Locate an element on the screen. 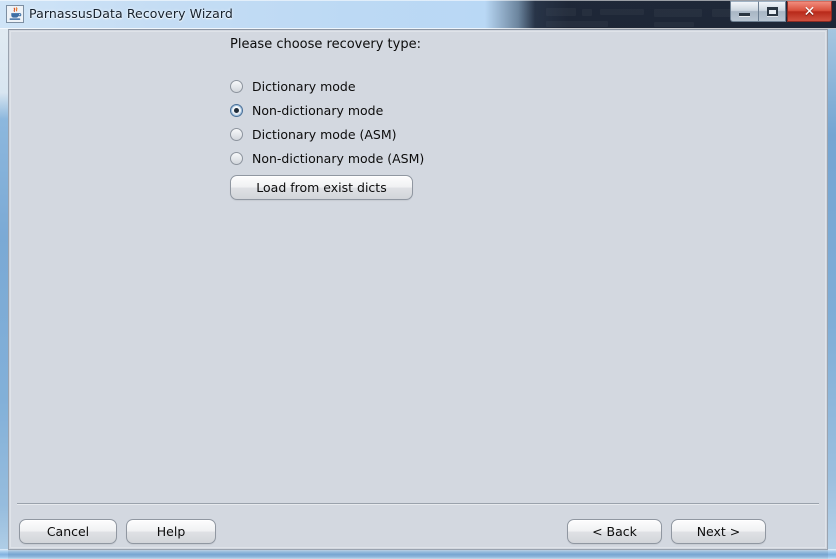 This screenshot has width=836, height=559. caption-button-group: ✕ is located at coordinates (781, 11).